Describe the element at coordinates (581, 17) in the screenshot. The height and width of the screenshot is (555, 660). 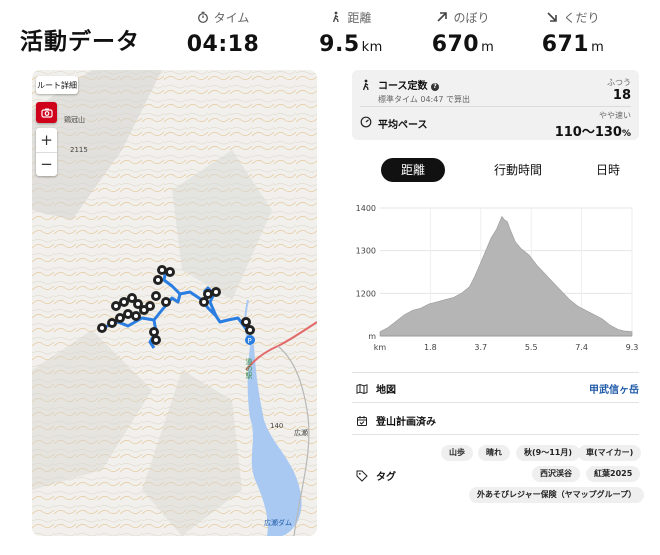
I see `stat-descent-label: くだり` at that location.